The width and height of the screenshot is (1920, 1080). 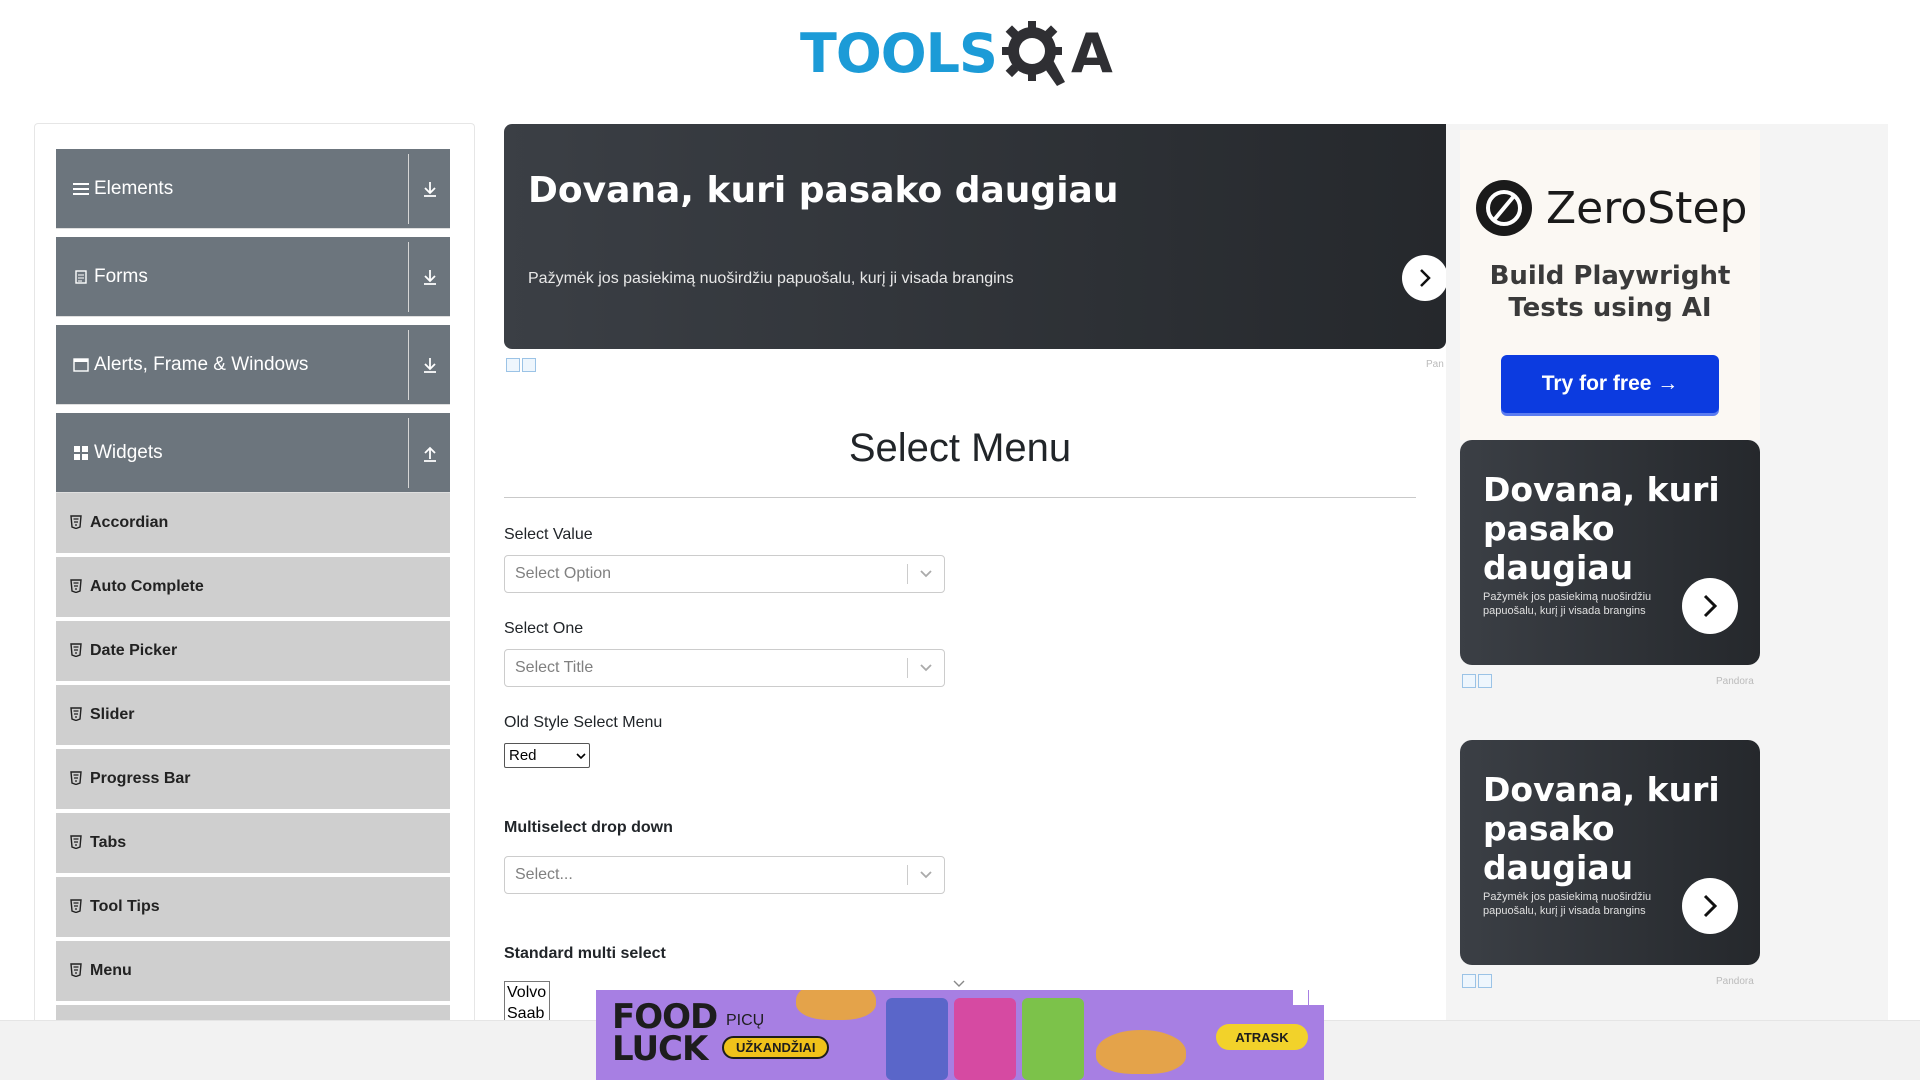 What do you see at coordinates (1610, 276) in the screenshot?
I see `zerostep-tagline-line: Build Playwright` at bounding box center [1610, 276].